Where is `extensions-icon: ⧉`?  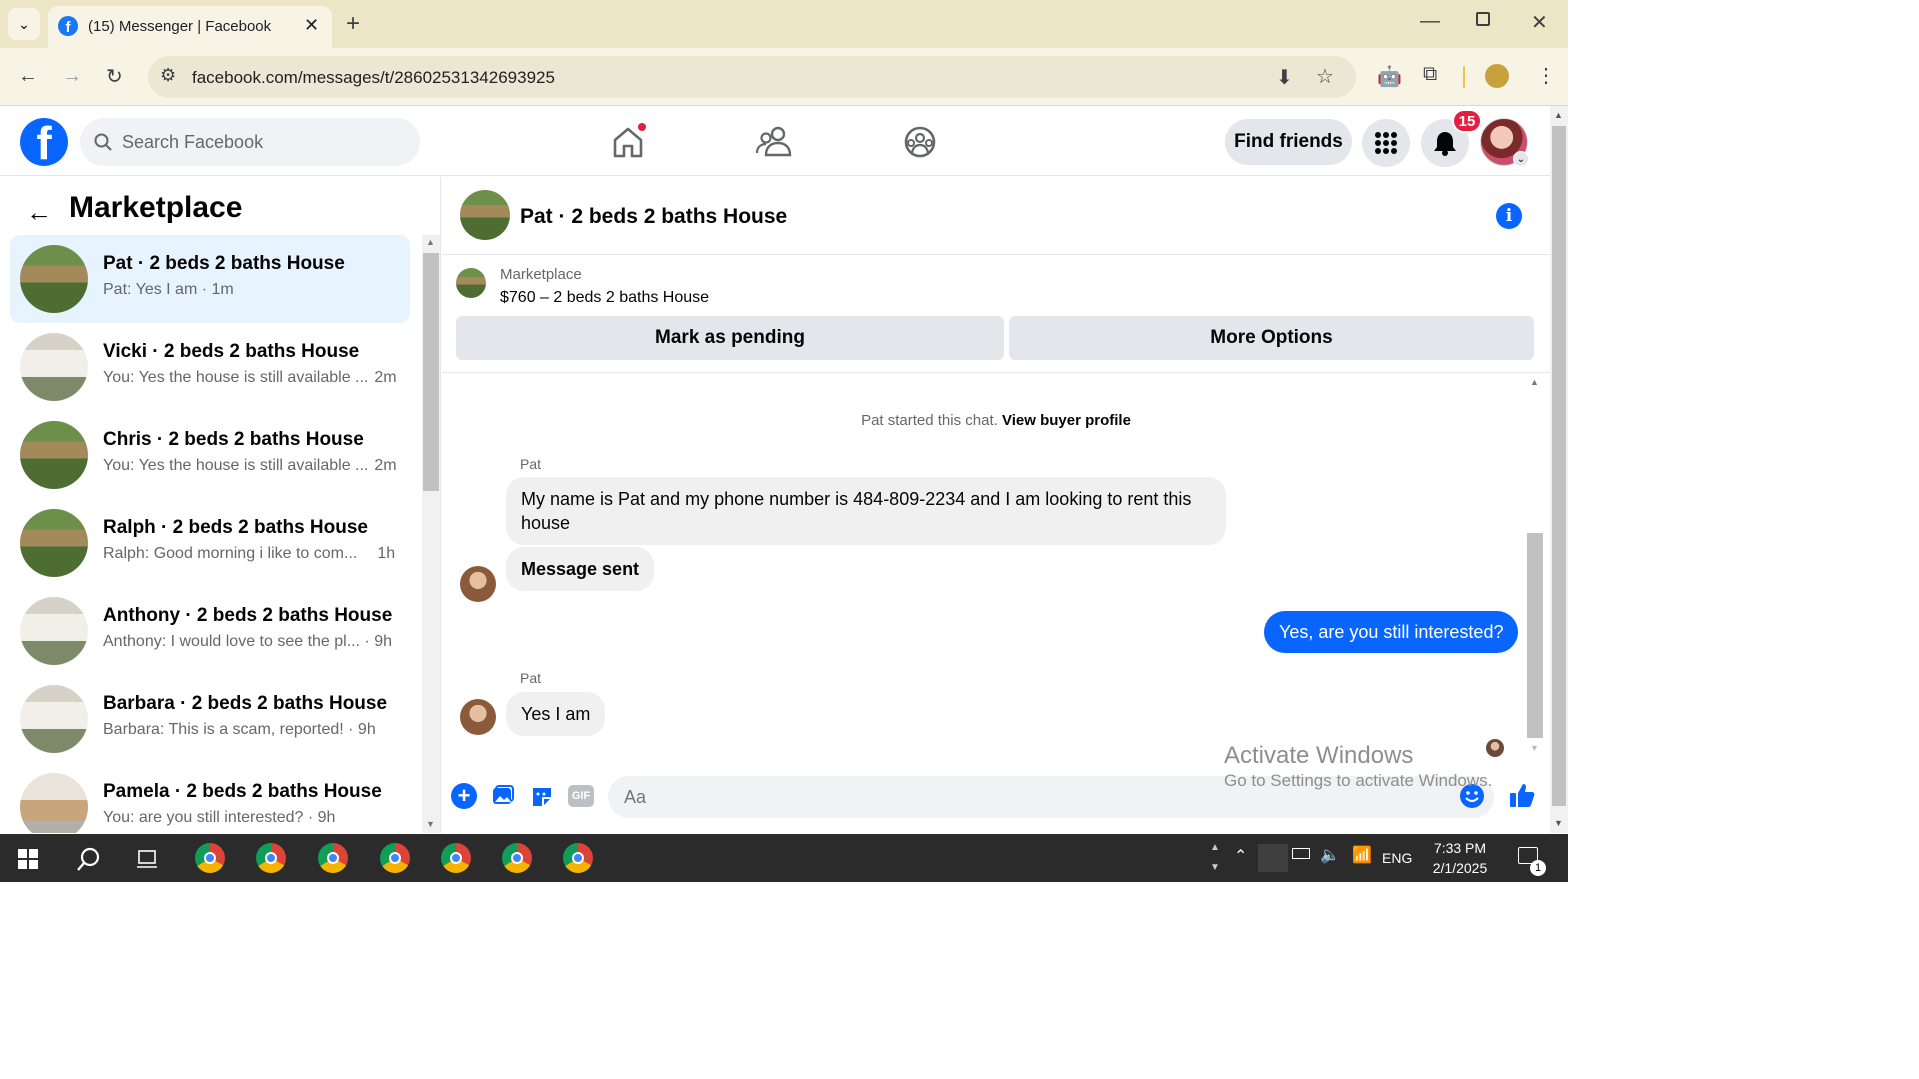 extensions-icon: ⧉ is located at coordinates (1430, 74).